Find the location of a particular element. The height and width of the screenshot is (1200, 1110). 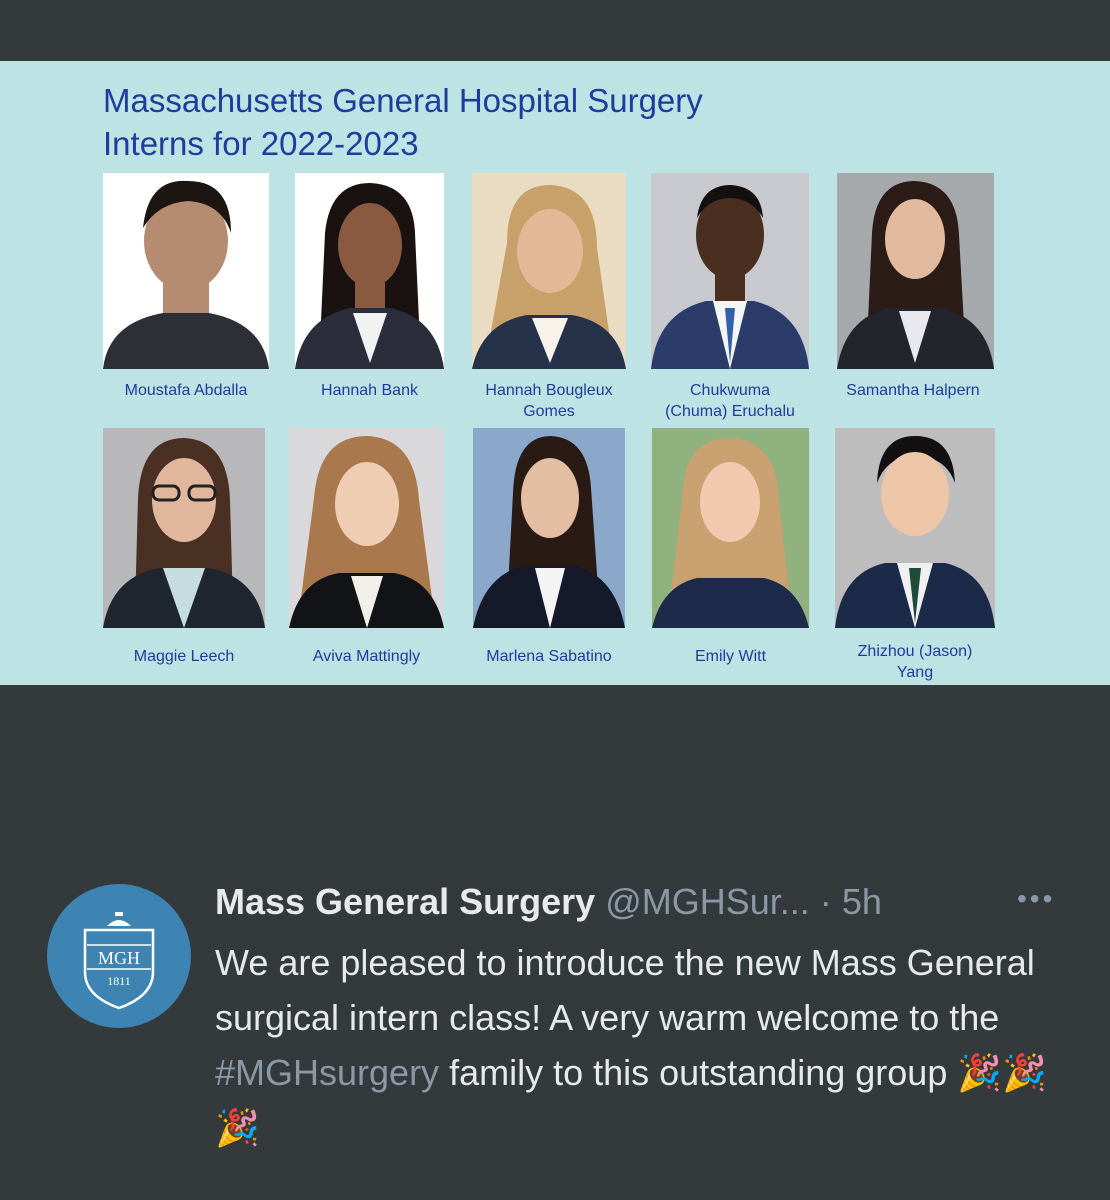

timestamp: 5h is located at coordinates (862, 901).